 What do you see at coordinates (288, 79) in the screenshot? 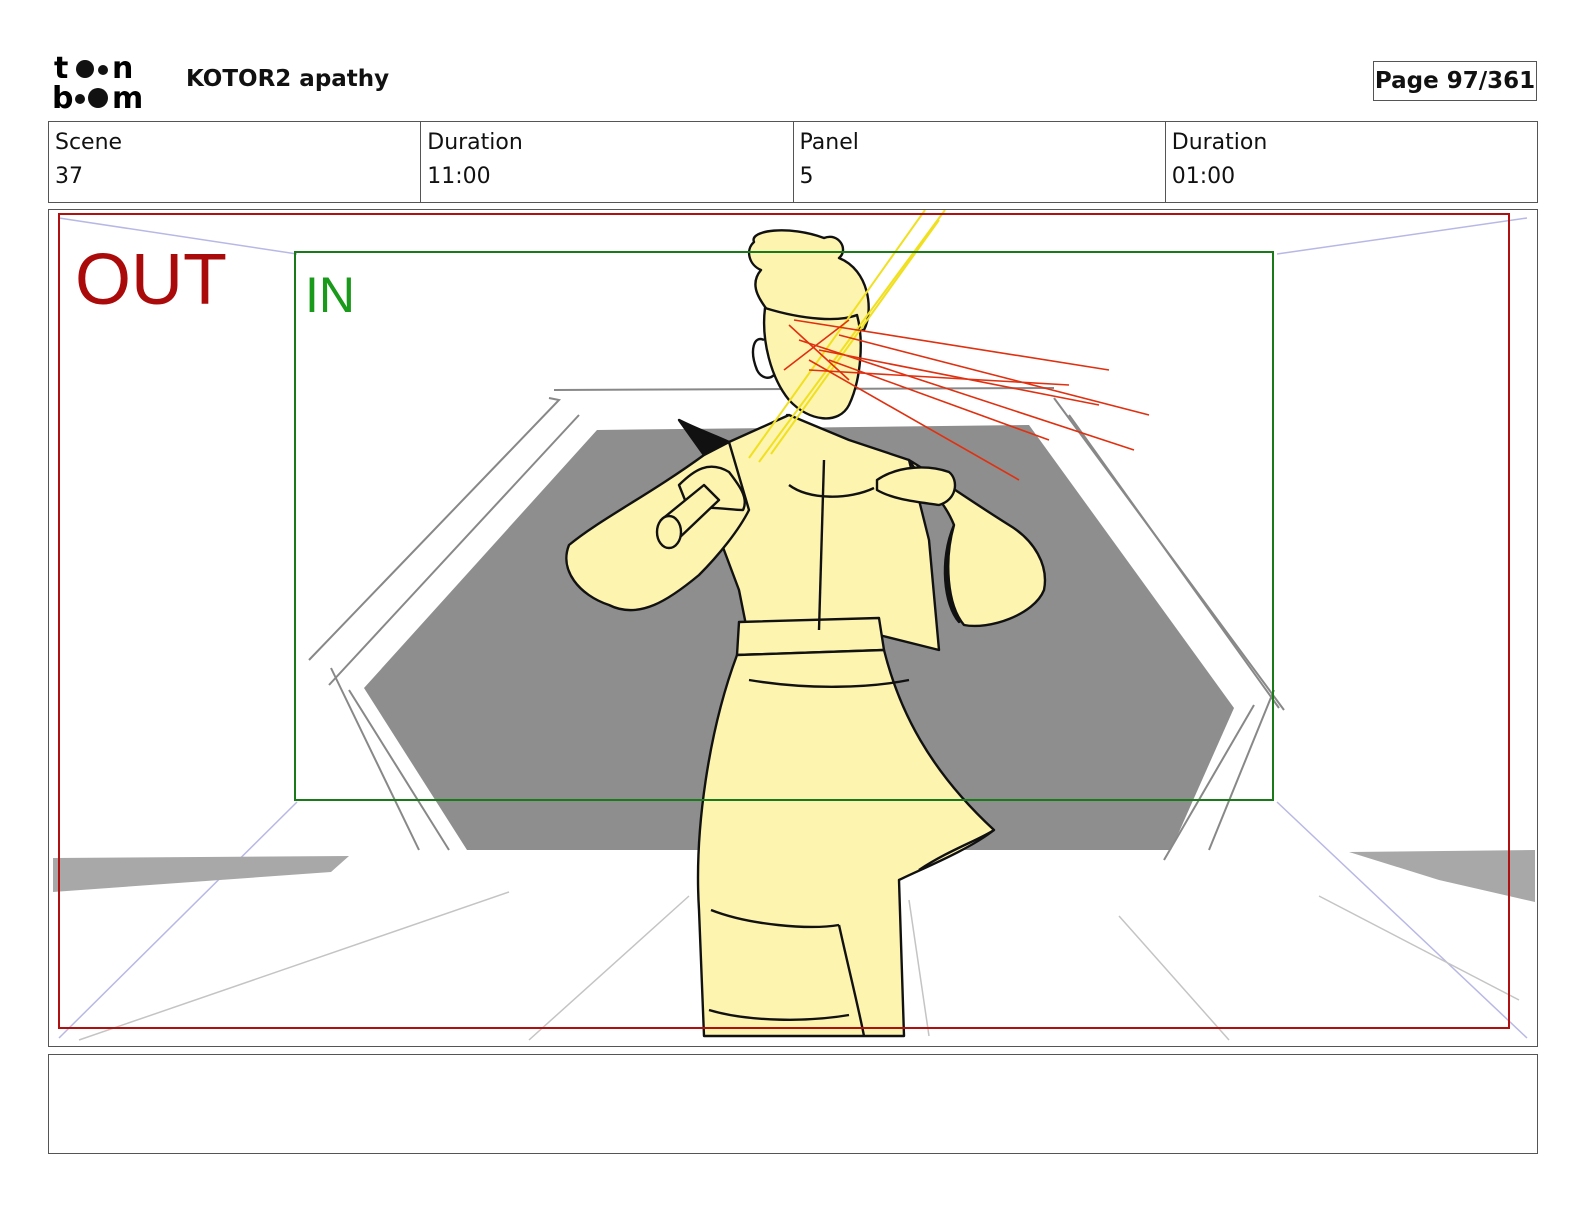
I see `project-title: KOTOR2 apathy` at bounding box center [288, 79].